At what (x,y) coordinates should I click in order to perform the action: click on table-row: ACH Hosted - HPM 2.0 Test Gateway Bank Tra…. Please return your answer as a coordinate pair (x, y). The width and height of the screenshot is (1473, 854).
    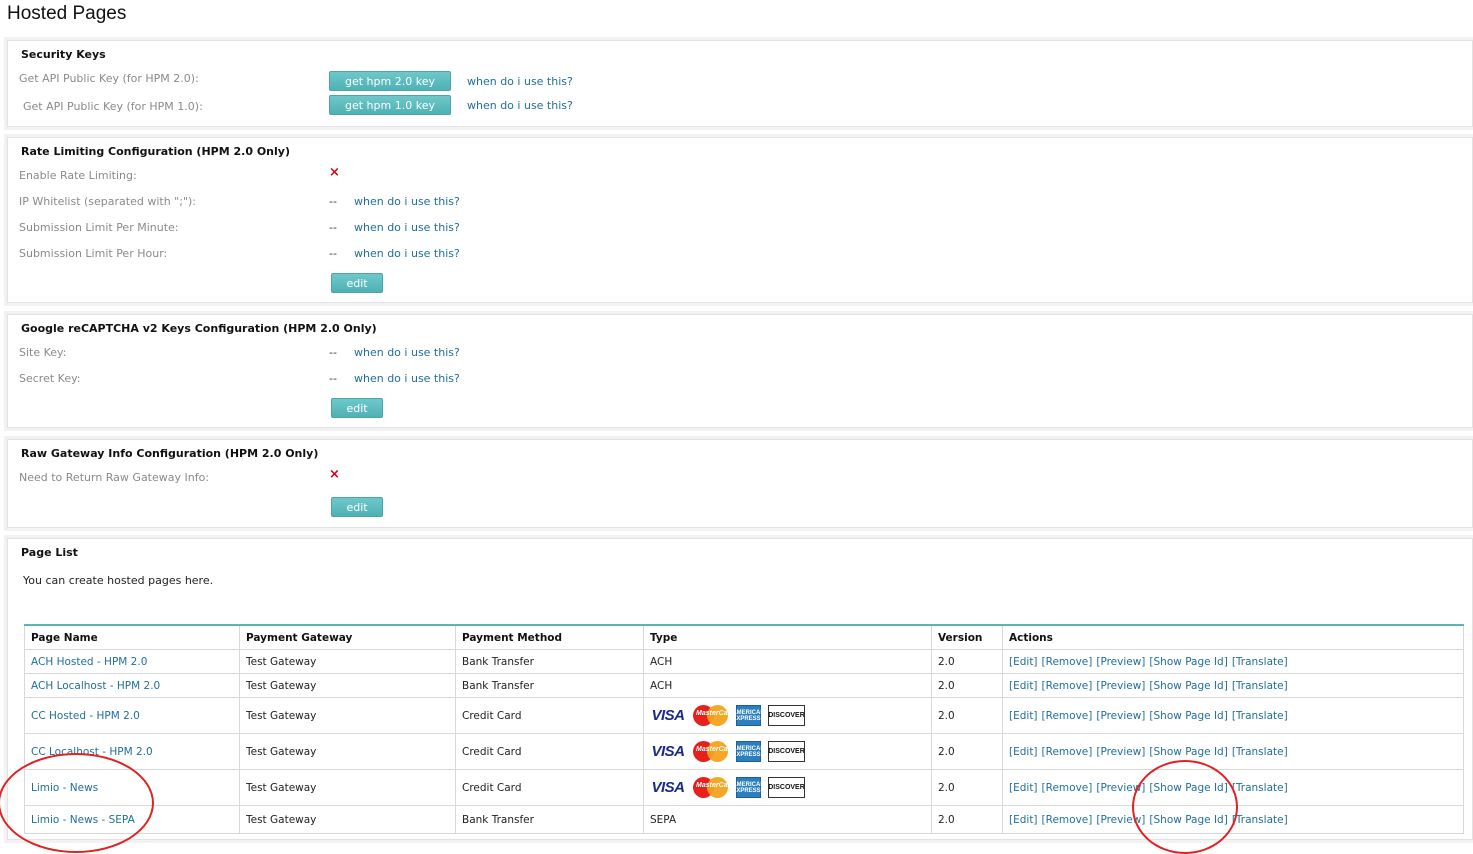
    Looking at the image, I should click on (744, 661).